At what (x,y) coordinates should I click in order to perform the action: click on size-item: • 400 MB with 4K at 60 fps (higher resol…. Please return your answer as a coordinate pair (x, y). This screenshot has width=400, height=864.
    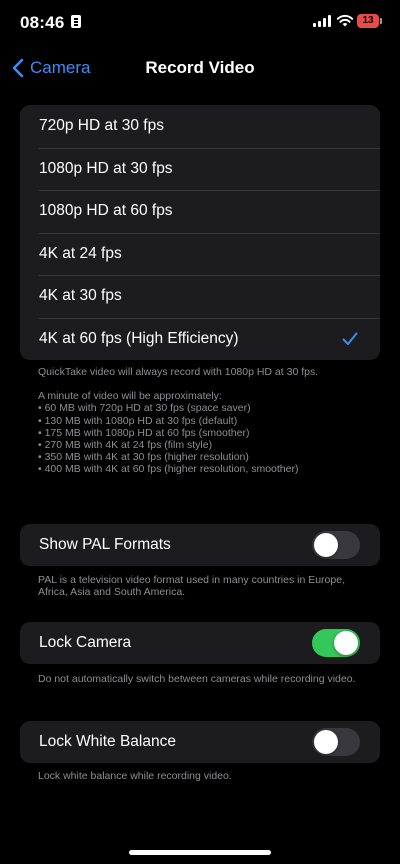
    Looking at the image, I should click on (168, 469).